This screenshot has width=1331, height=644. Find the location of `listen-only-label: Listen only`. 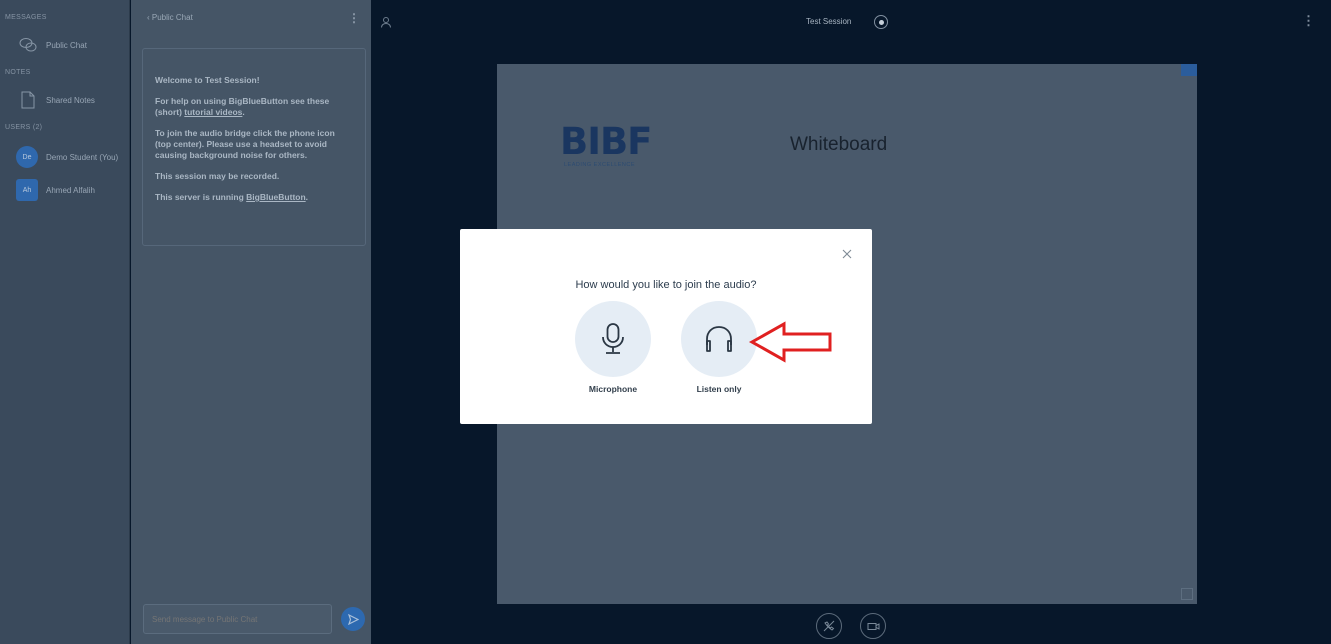

listen-only-label: Listen only is located at coordinates (719, 389).